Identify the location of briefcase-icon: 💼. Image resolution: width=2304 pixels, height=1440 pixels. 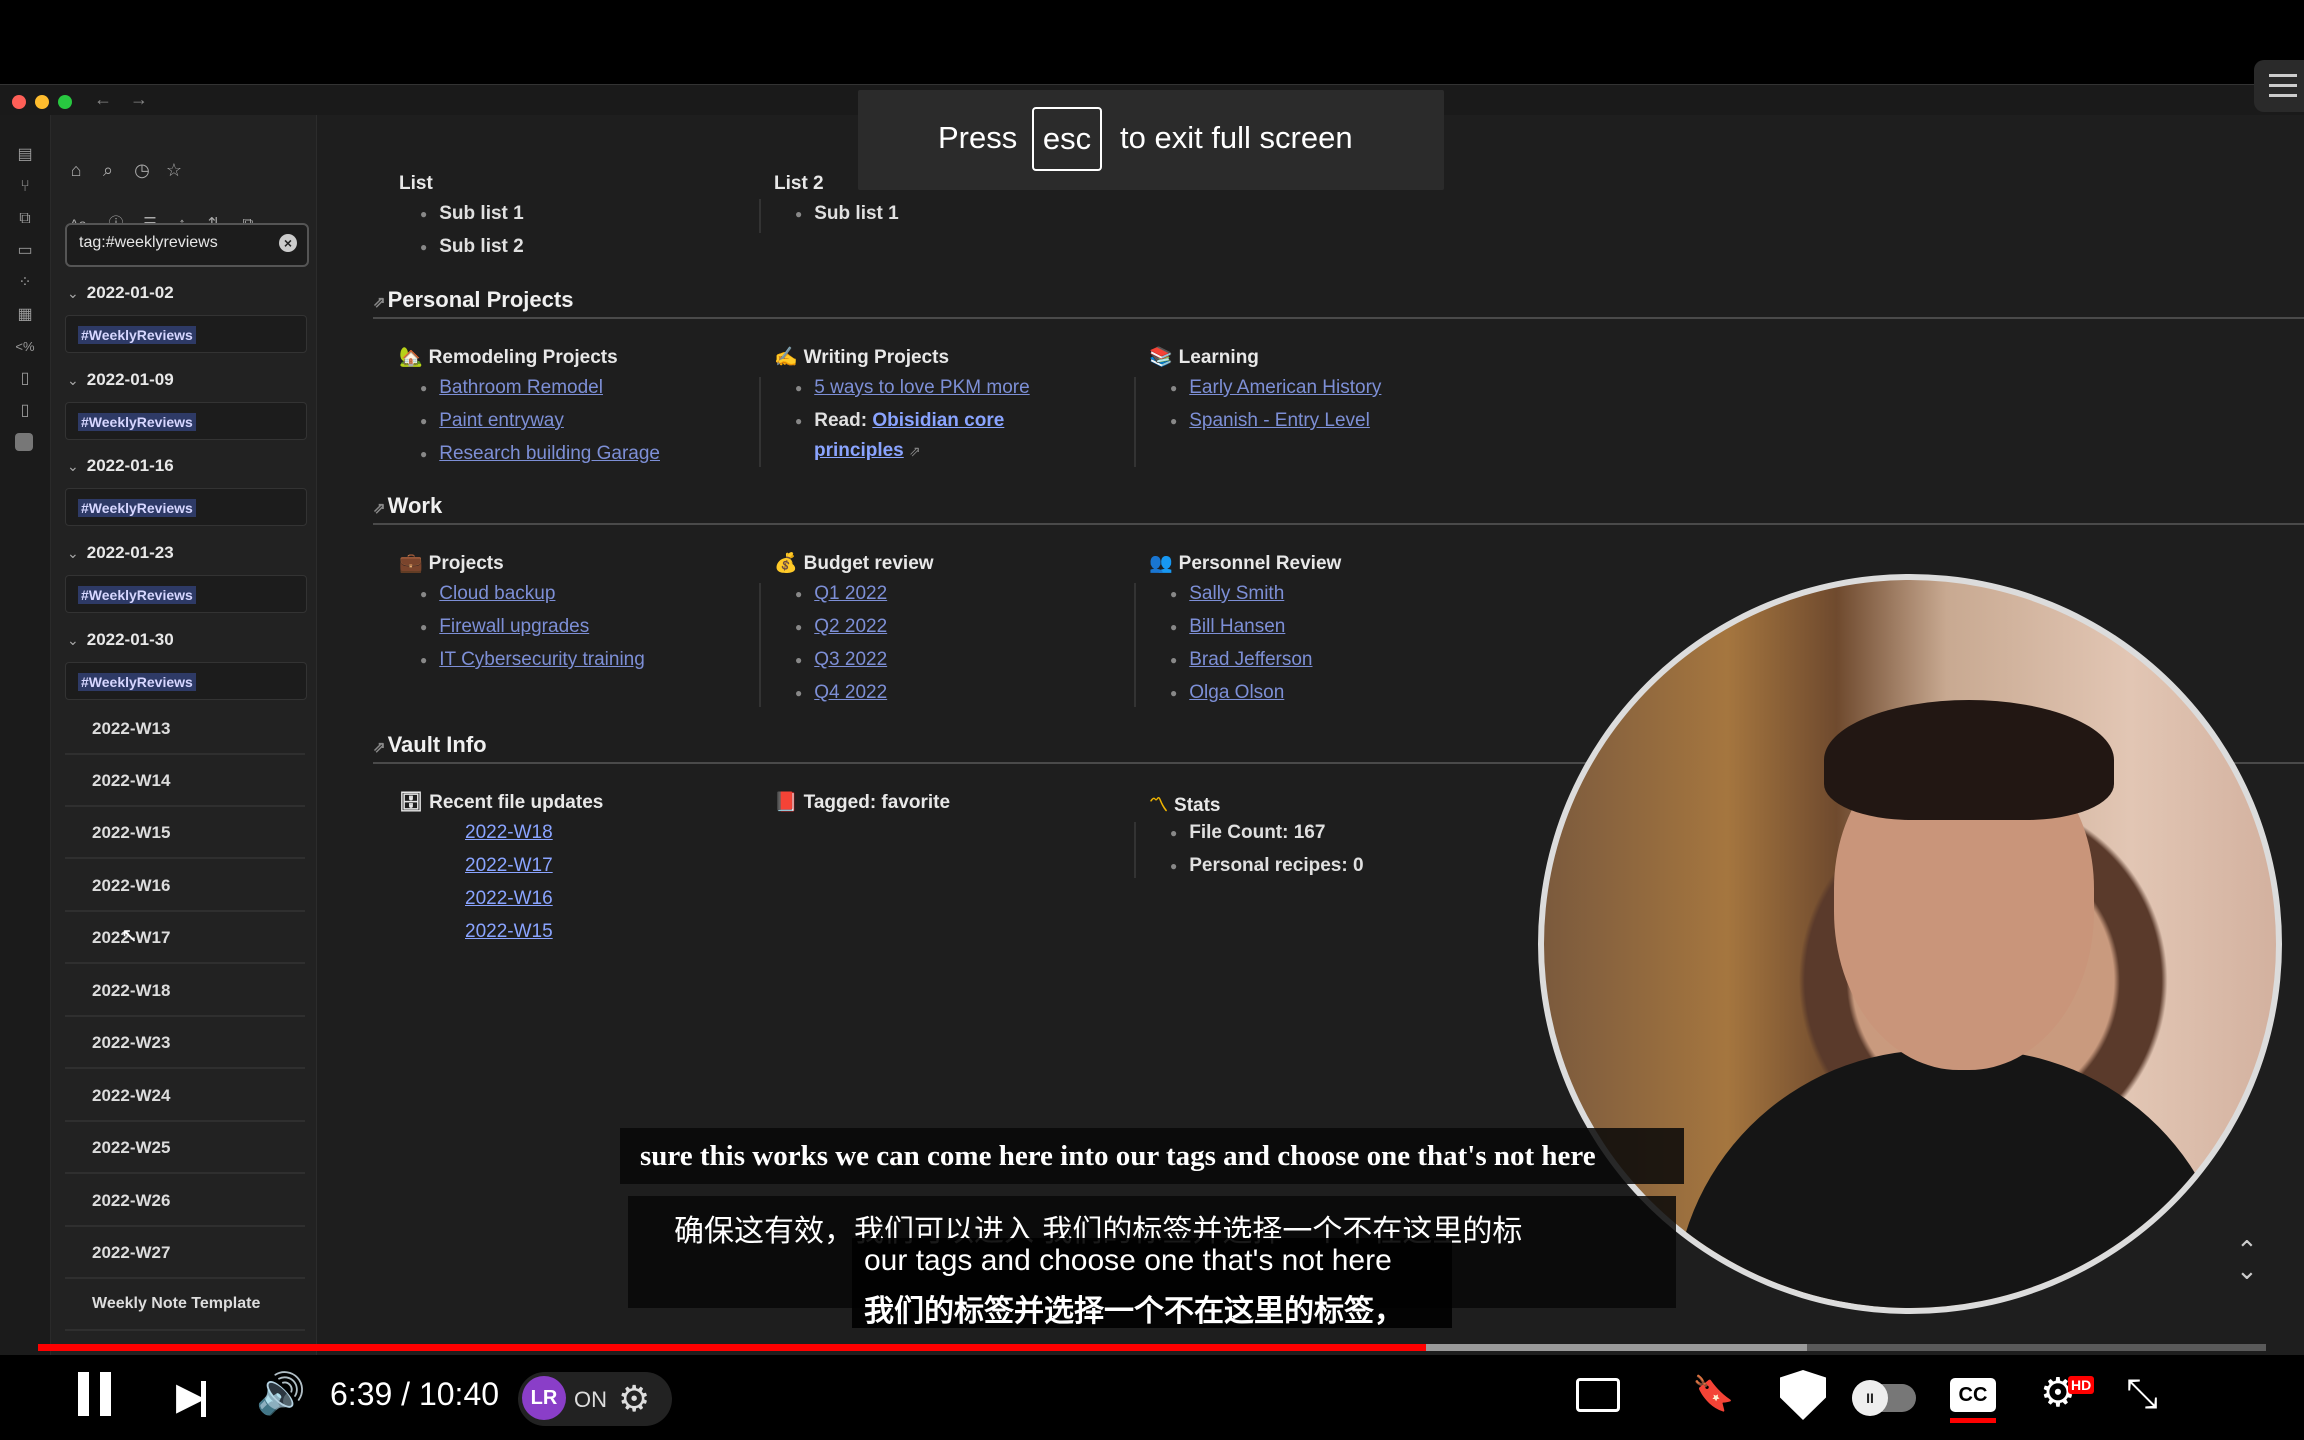
(411, 563).